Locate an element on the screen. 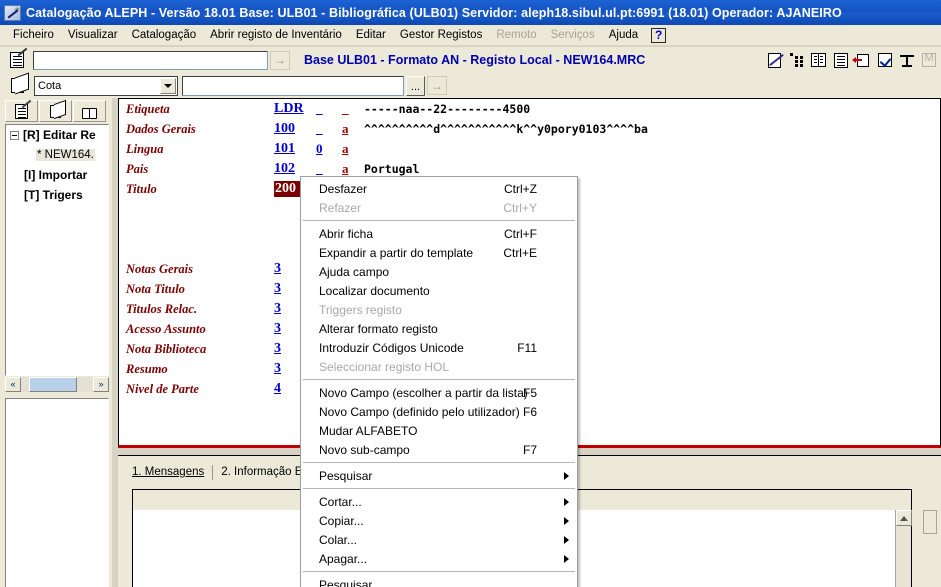 This screenshot has width=941, height=587. record-field-tag: 102 is located at coordinates (295, 169).